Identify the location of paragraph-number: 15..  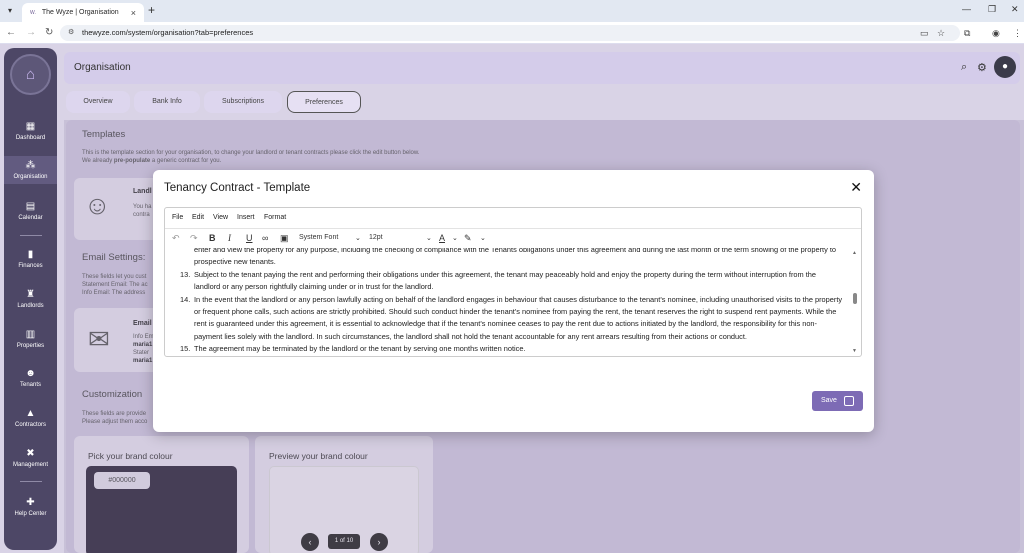
(185, 349).